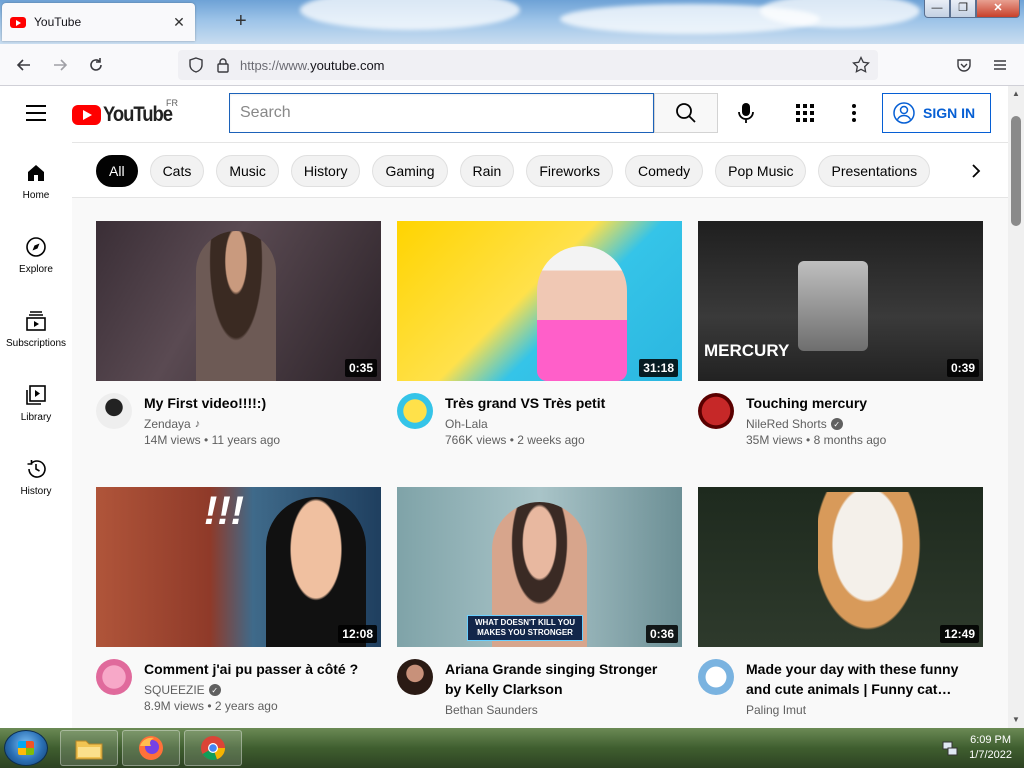  I want to click on chip-all: All, so click(117, 171).